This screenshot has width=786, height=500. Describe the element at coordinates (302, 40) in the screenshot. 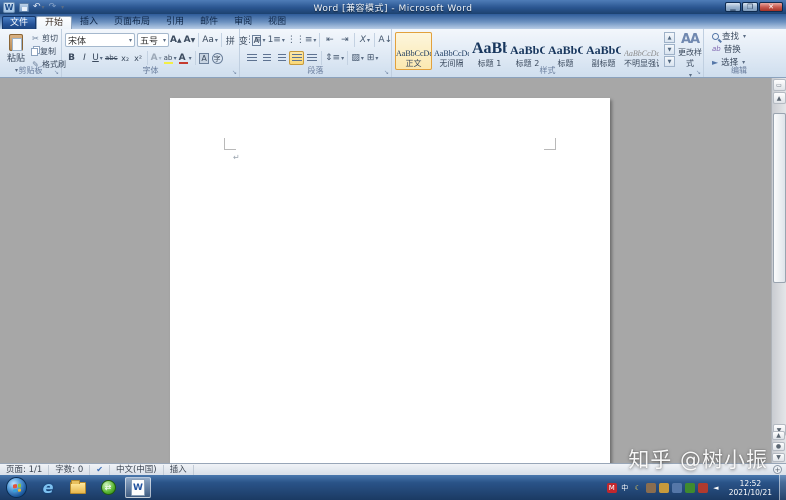

I see `multilevel-list-button: ⋮⋮≡ ▾` at that location.